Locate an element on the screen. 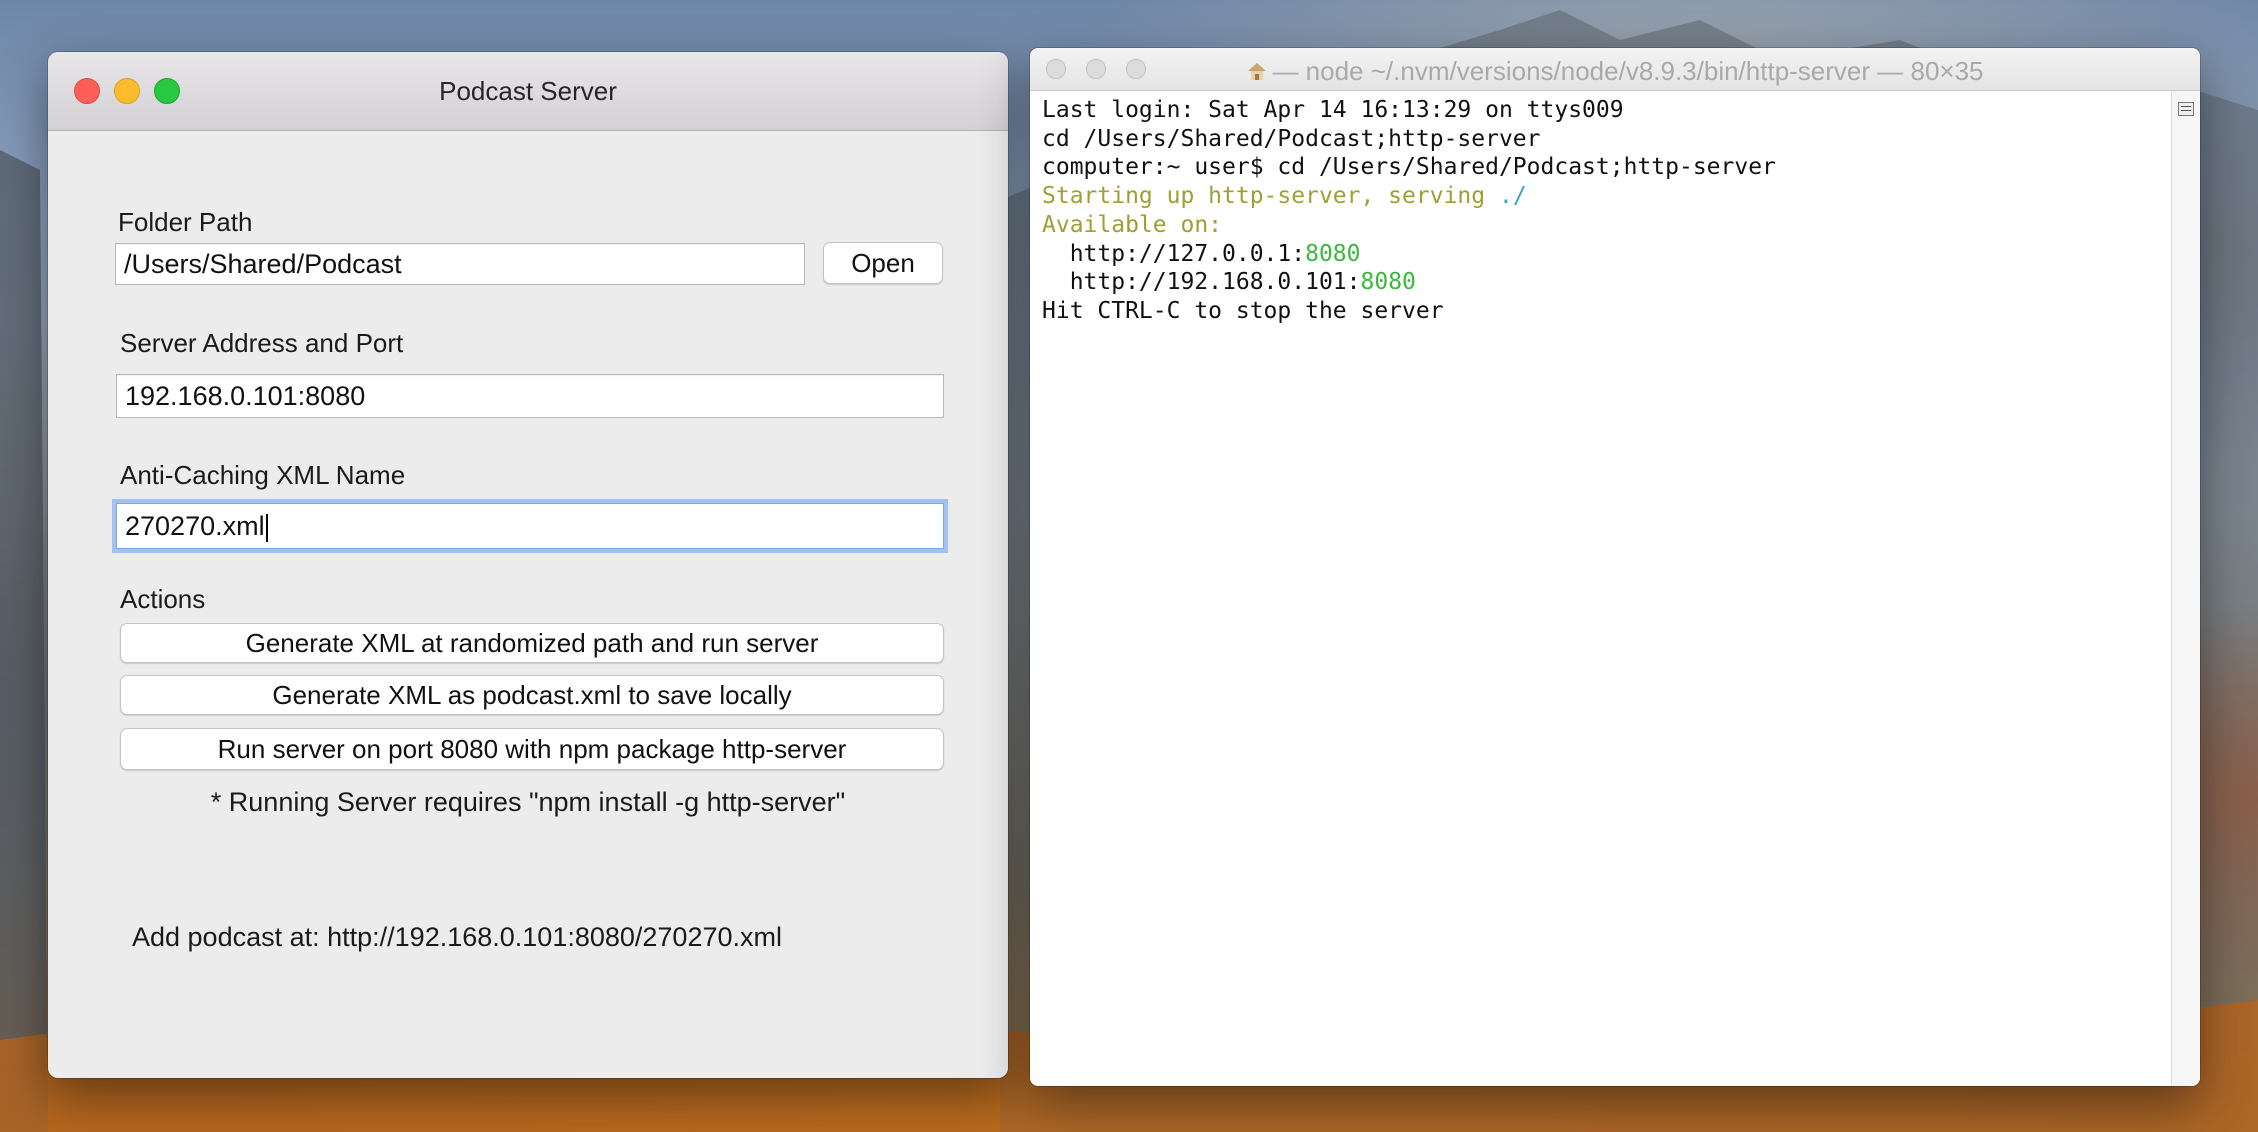  terminal-line: http://192.168.0.101:8080 is located at coordinates (1606, 282).